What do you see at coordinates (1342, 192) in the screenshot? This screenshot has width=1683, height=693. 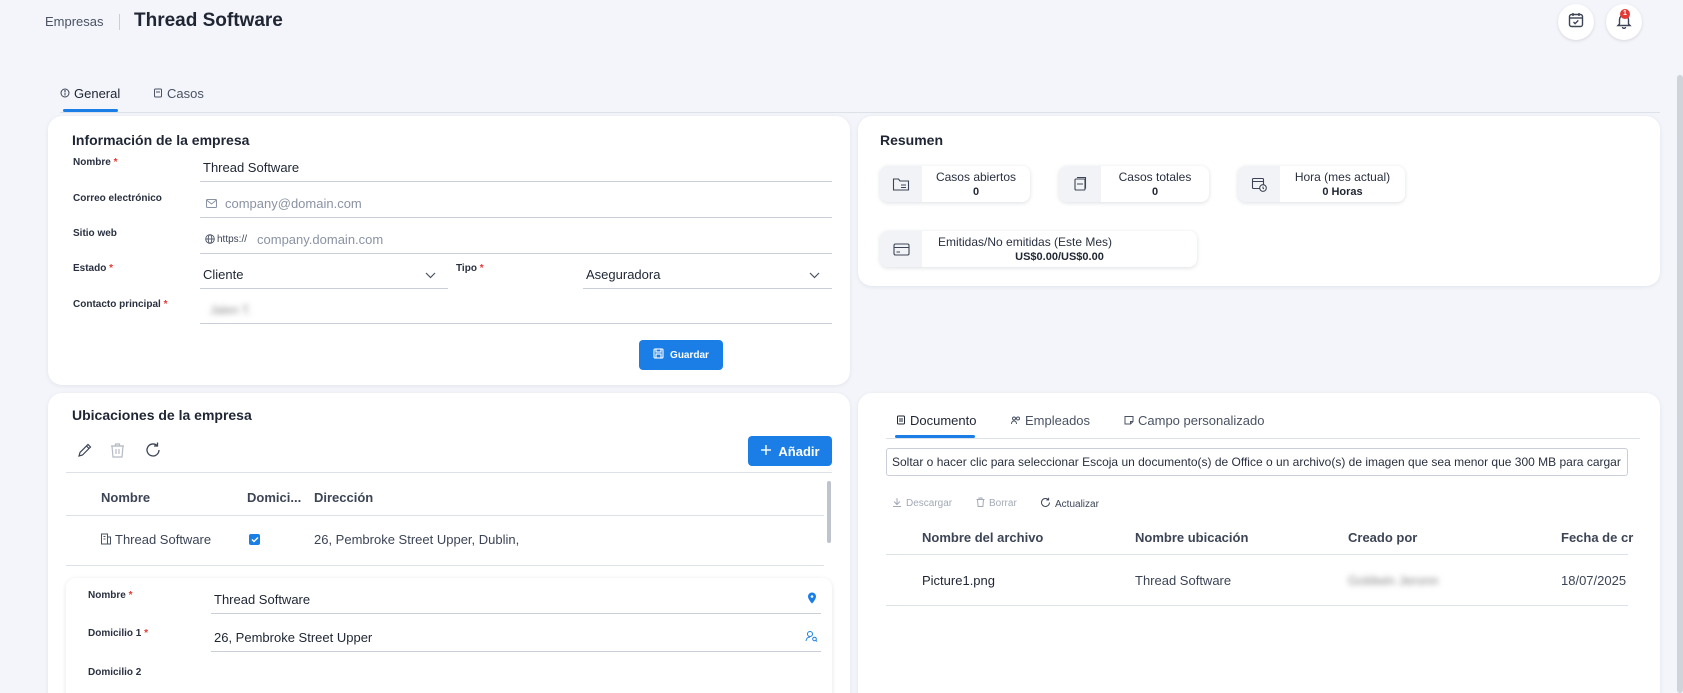 I see `hours-value: 0 Horas` at bounding box center [1342, 192].